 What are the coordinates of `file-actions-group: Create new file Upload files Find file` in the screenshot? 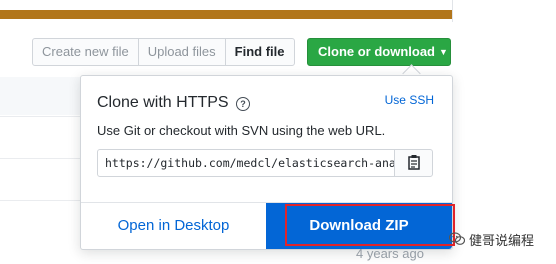 It's located at (163, 52).